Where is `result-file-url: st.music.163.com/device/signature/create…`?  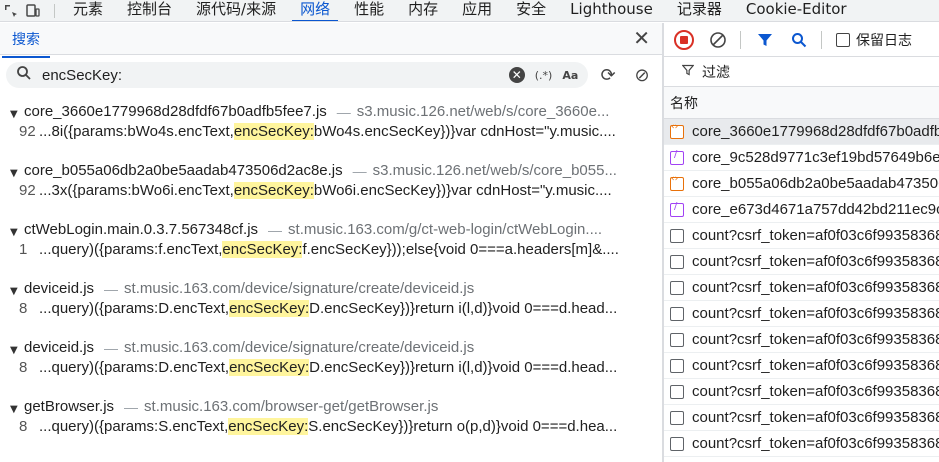
result-file-url: st.music.163.com/device/signature/create… is located at coordinates (299, 288).